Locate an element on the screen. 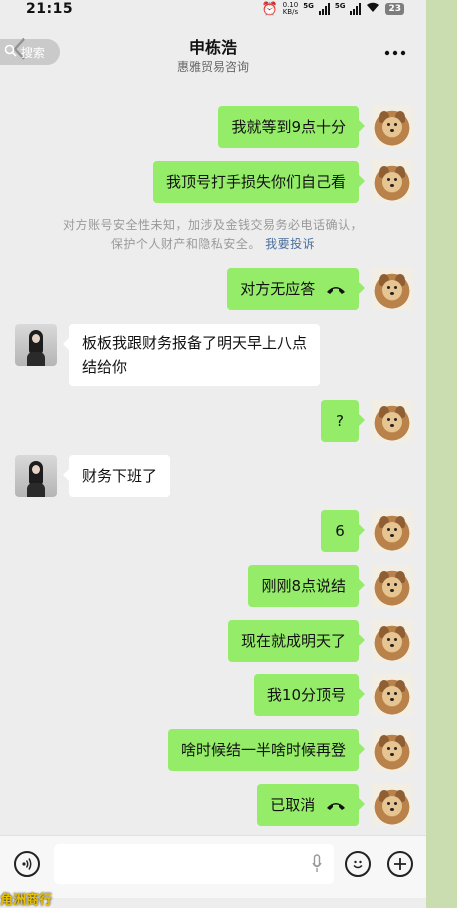 This screenshot has height=908, width=457. status-time: 21:15 is located at coordinates (50, 9).